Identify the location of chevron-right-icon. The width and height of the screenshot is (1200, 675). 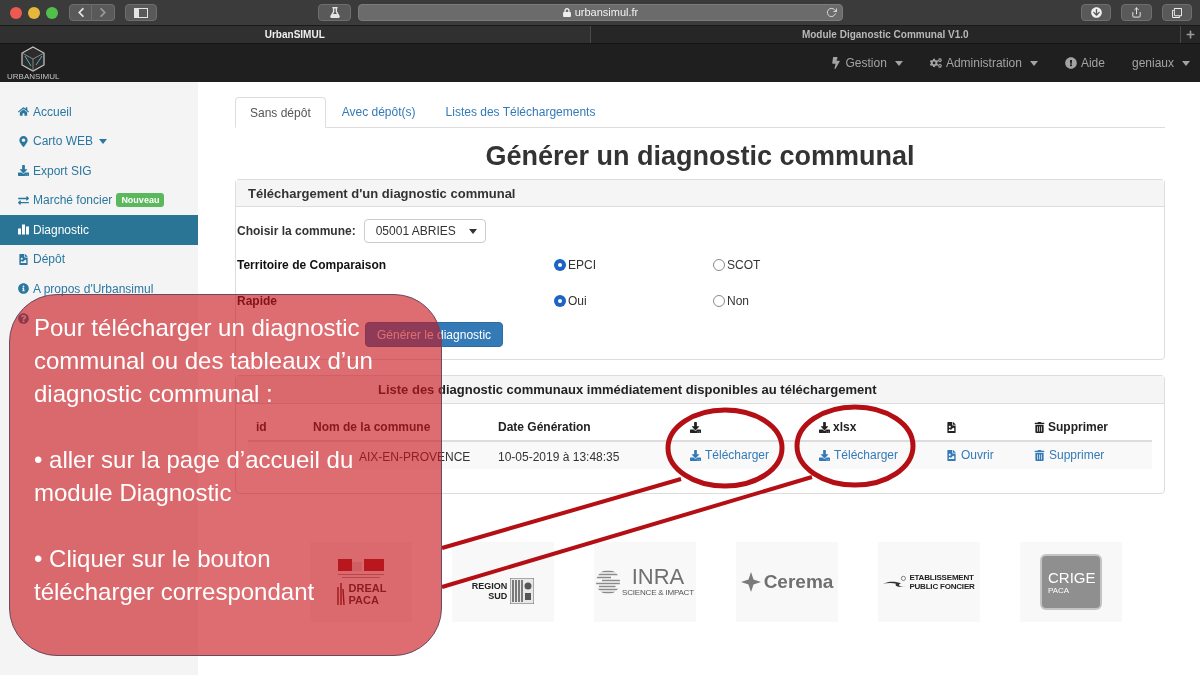
(103, 12).